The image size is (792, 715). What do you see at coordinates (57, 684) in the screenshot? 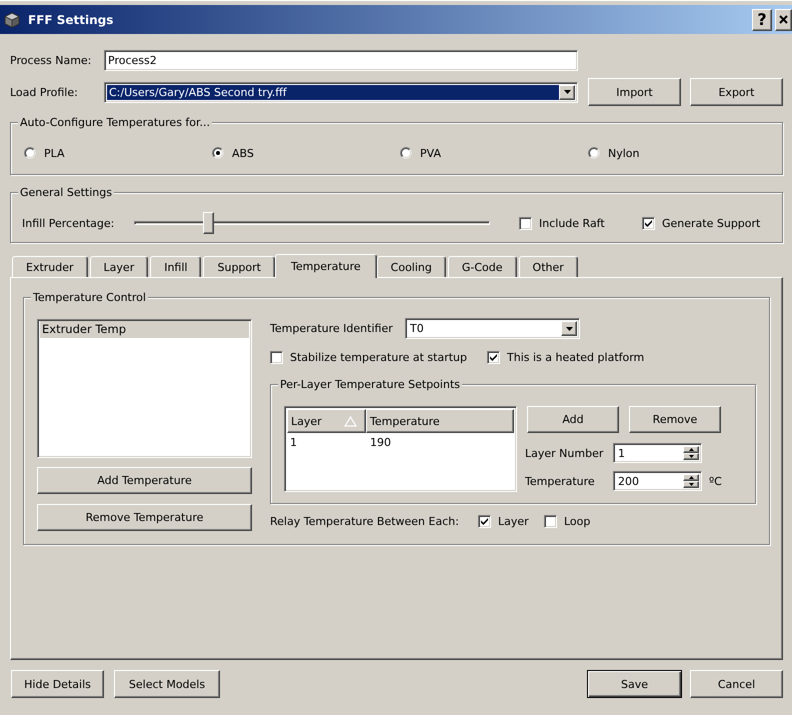
I see `hide-details-button: Hide Details` at bounding box center [57, 684].